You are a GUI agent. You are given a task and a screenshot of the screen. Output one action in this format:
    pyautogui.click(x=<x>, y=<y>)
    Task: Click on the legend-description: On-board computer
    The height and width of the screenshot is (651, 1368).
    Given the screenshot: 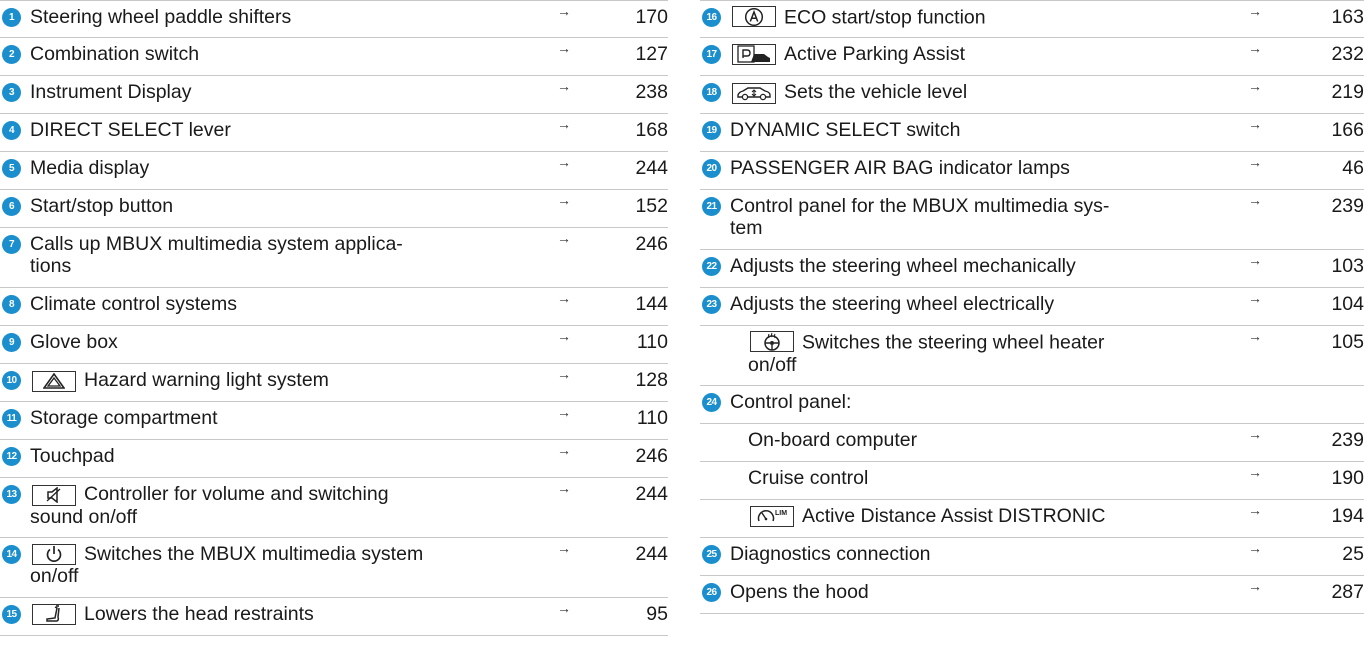 What is the action you would take?
    pyautogui.click(x=832, y=440)
    